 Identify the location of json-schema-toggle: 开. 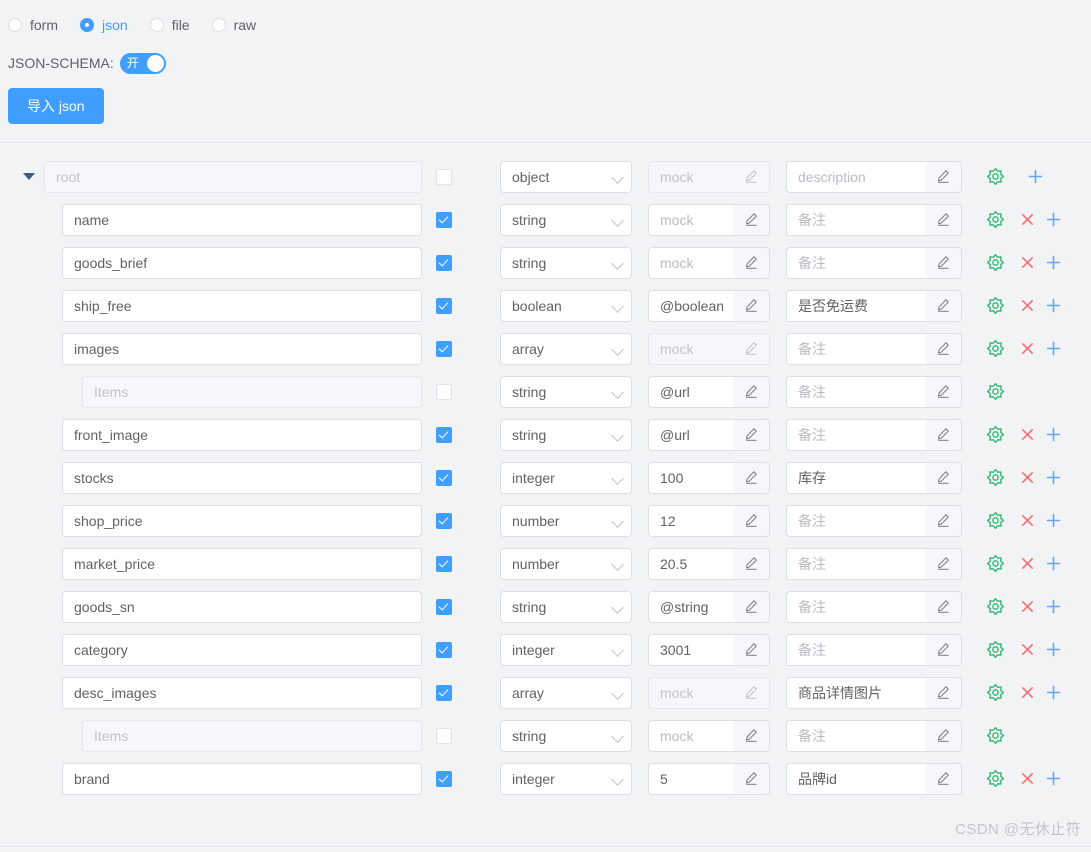
(142, 63).